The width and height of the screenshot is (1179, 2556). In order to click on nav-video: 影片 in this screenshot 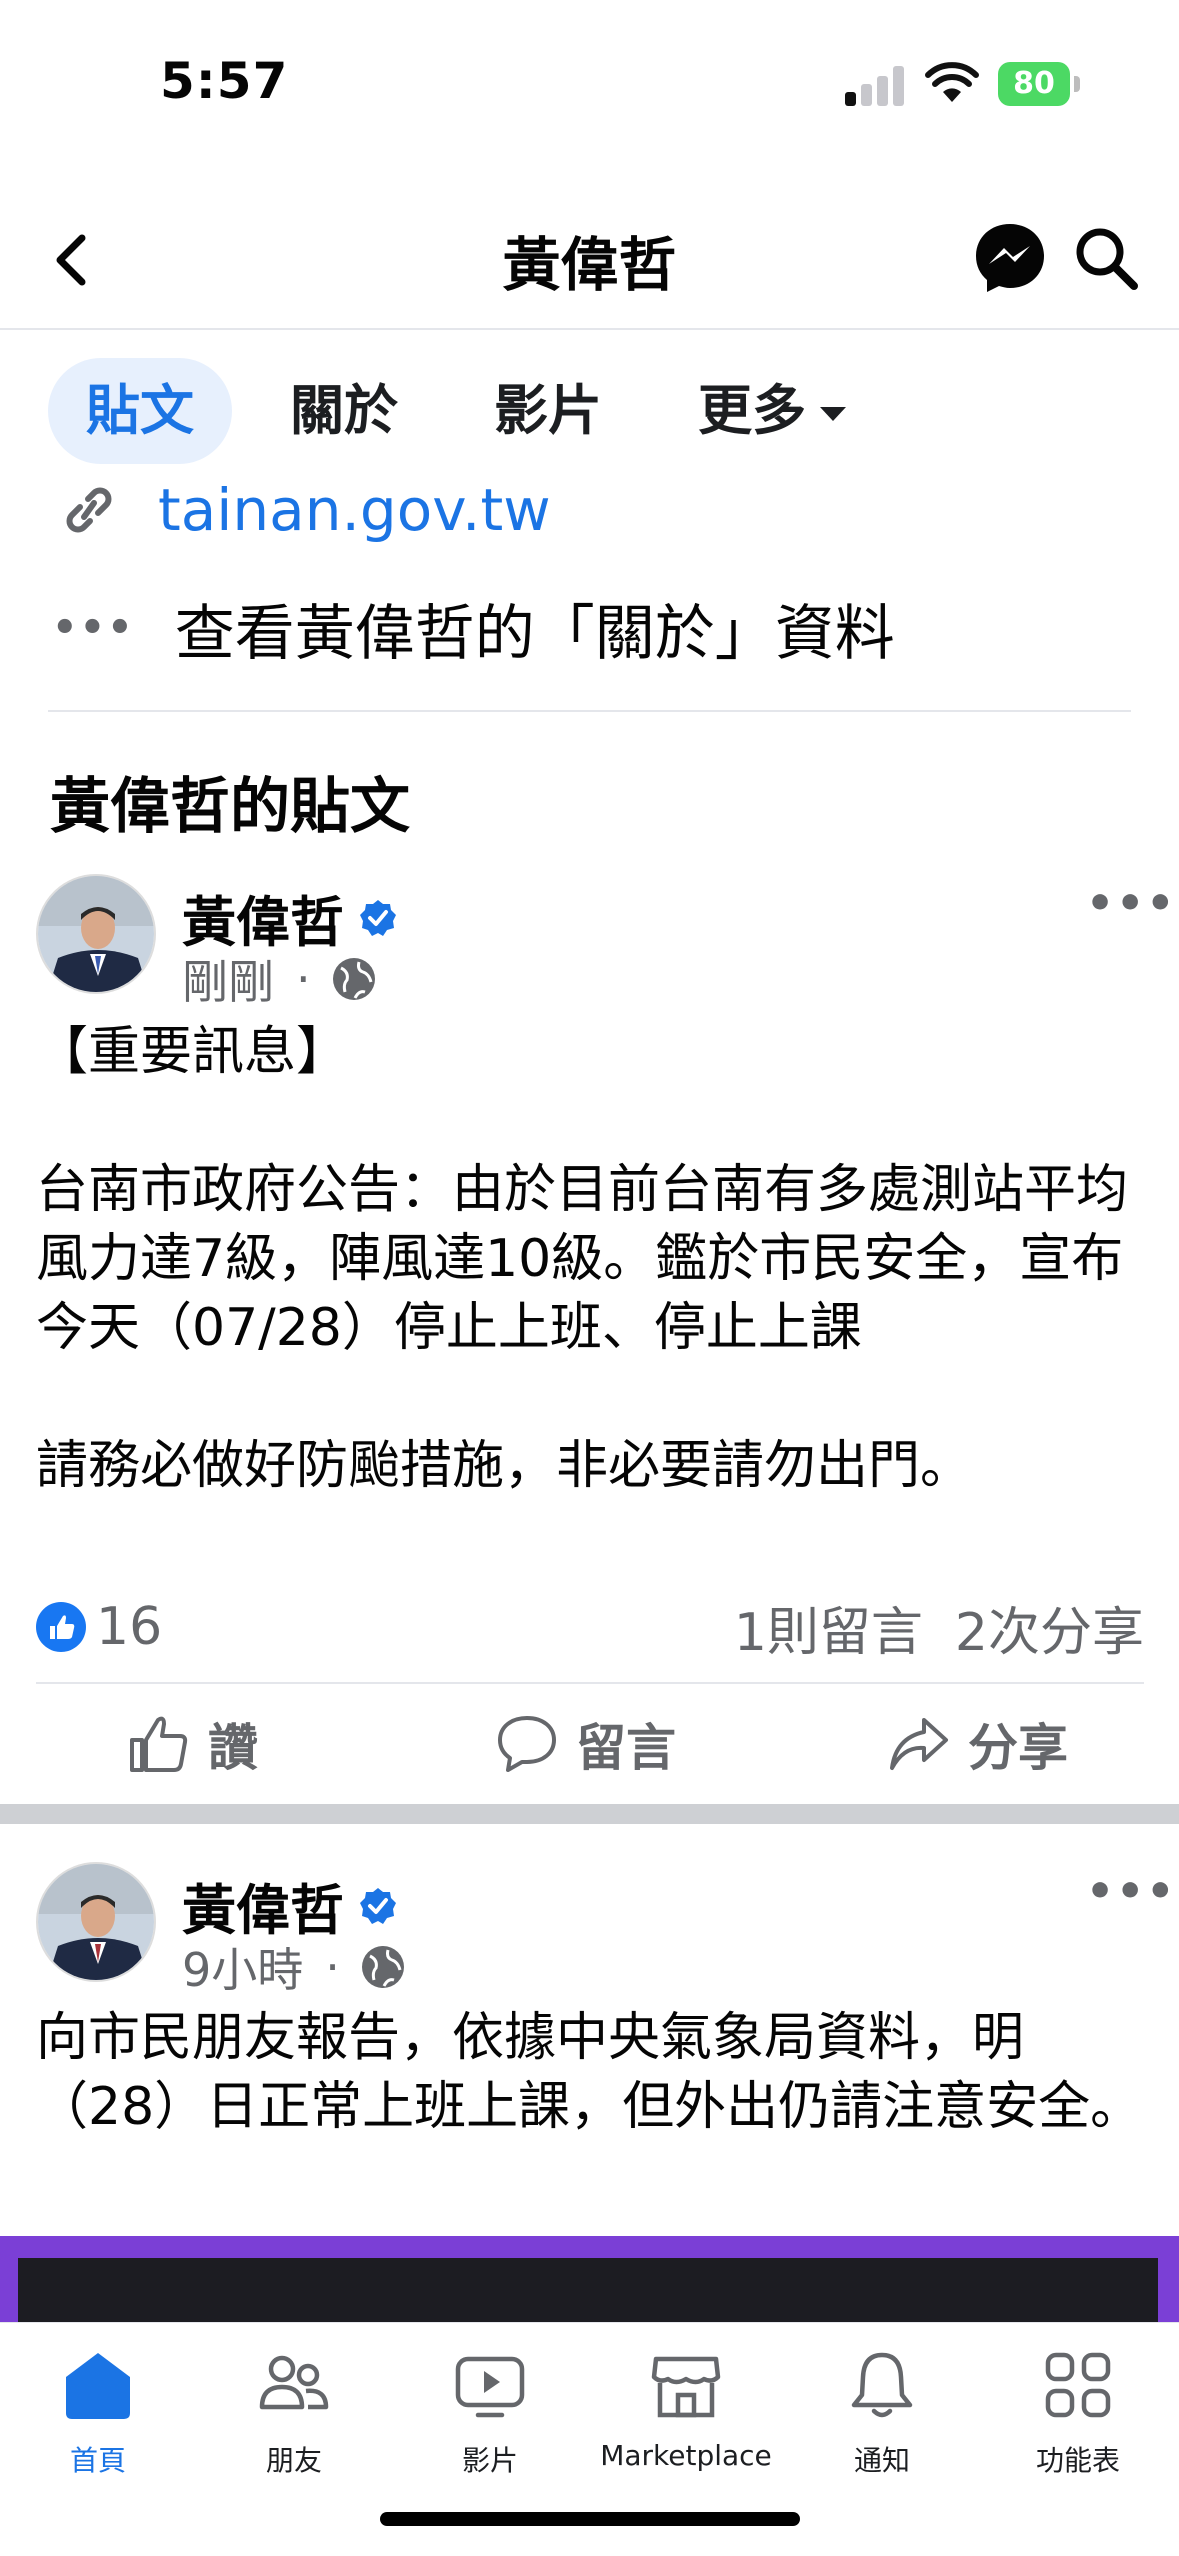, I will do `click(490, 2414)`.